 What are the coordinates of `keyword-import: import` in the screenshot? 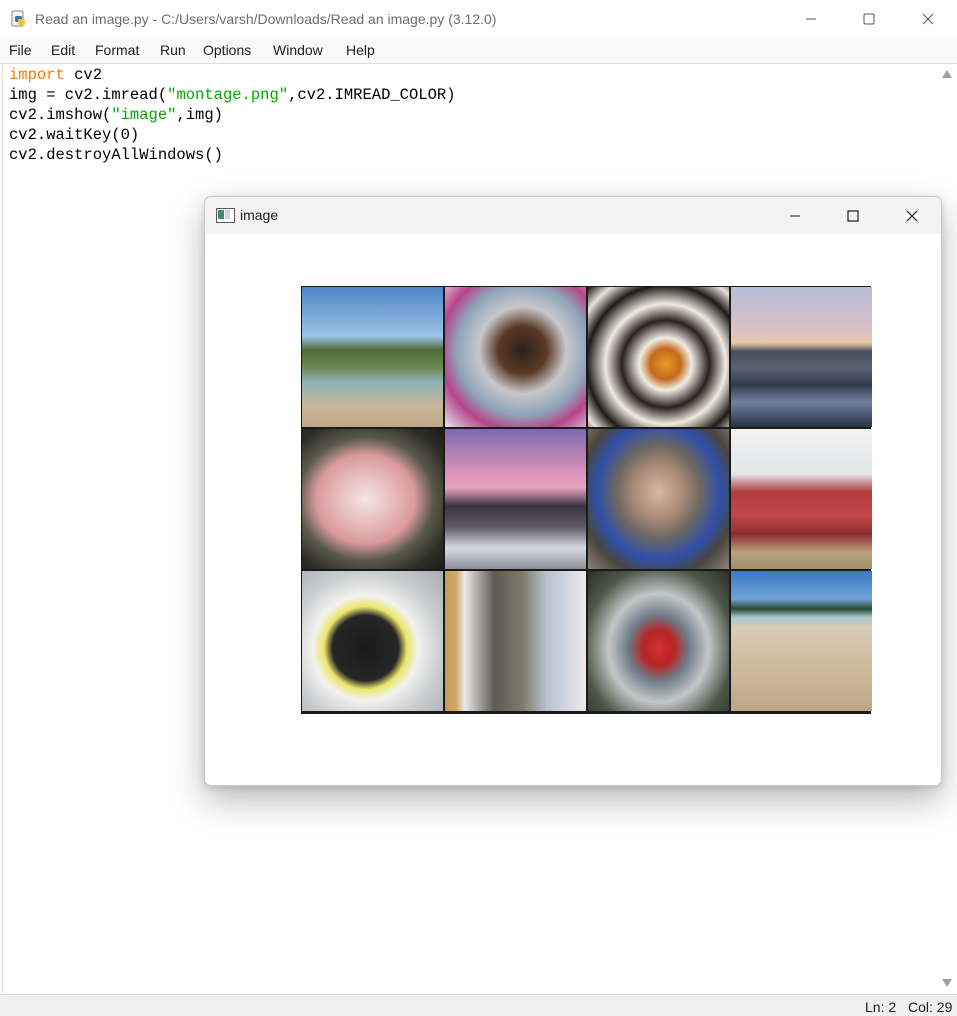 It's located at (37, 75).